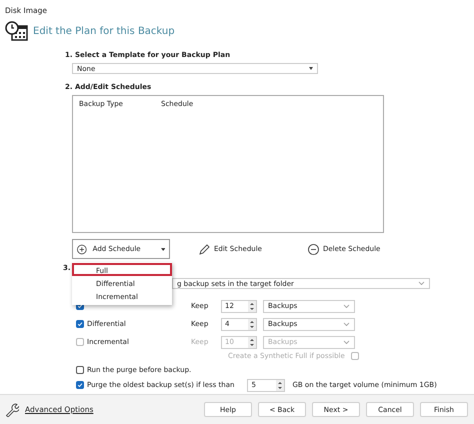 This screenshot has height=424, width=474. I want to click on page-heading: Edit the Plan for this Backup, so click(104, 31).